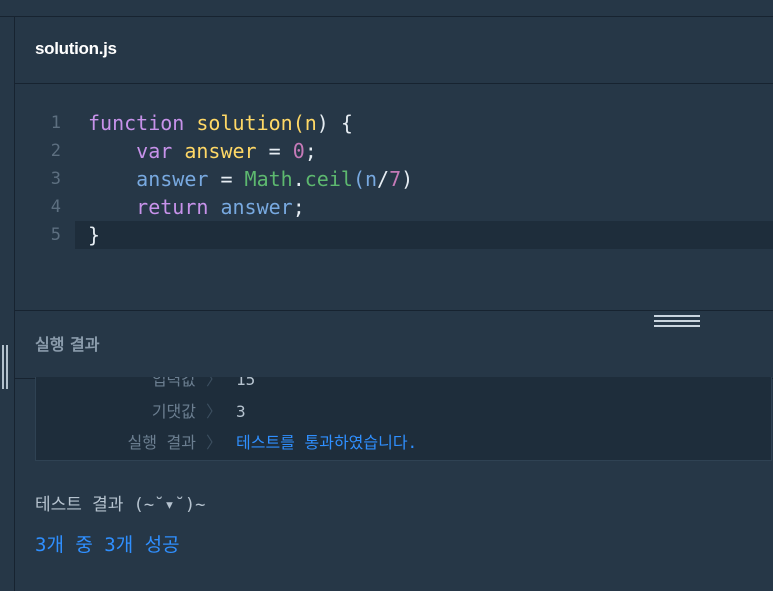 This screenshot has width=773, height=591. What do you see at coordinates (142, 123) in the screenshot?
I see `code-token: function` at bounding box center [142, 123].